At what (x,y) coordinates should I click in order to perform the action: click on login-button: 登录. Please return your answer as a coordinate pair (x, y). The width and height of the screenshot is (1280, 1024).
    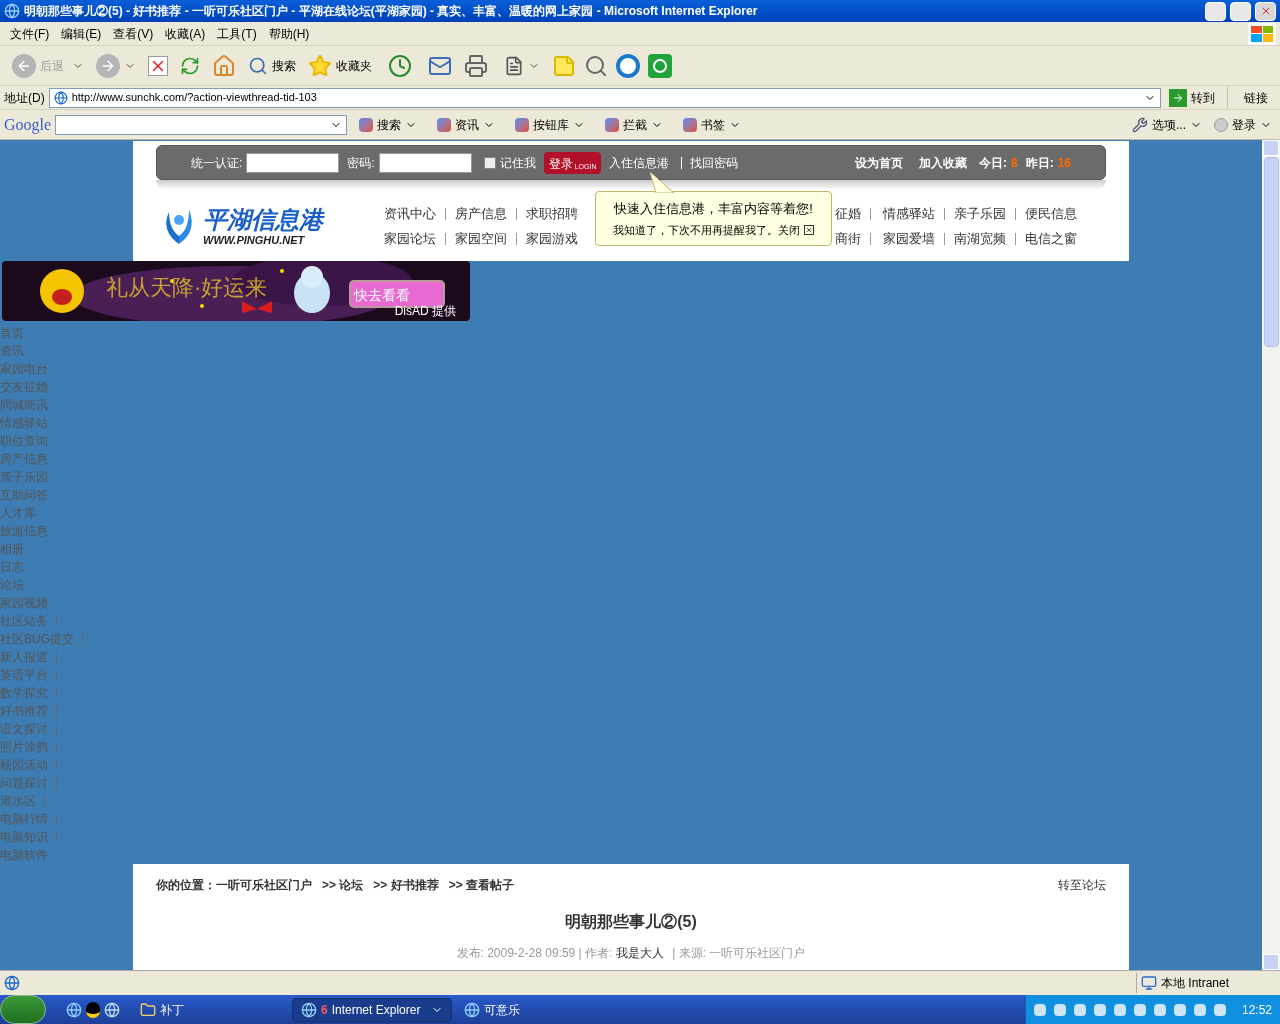
    Looking at the image, I should click on (1243, 124).